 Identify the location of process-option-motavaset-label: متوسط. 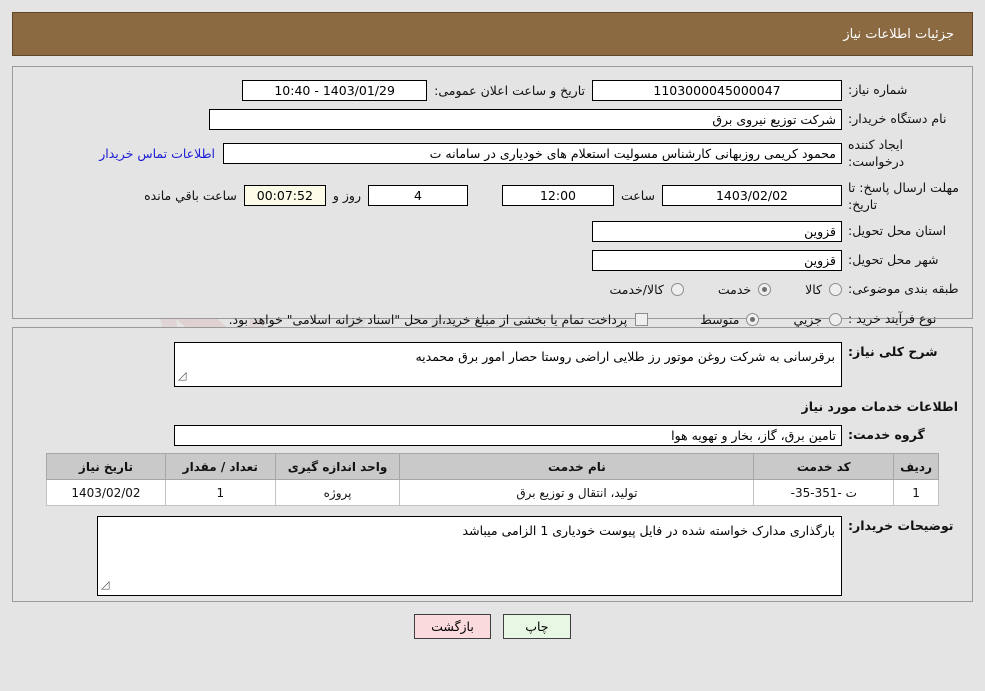
(720, 319).